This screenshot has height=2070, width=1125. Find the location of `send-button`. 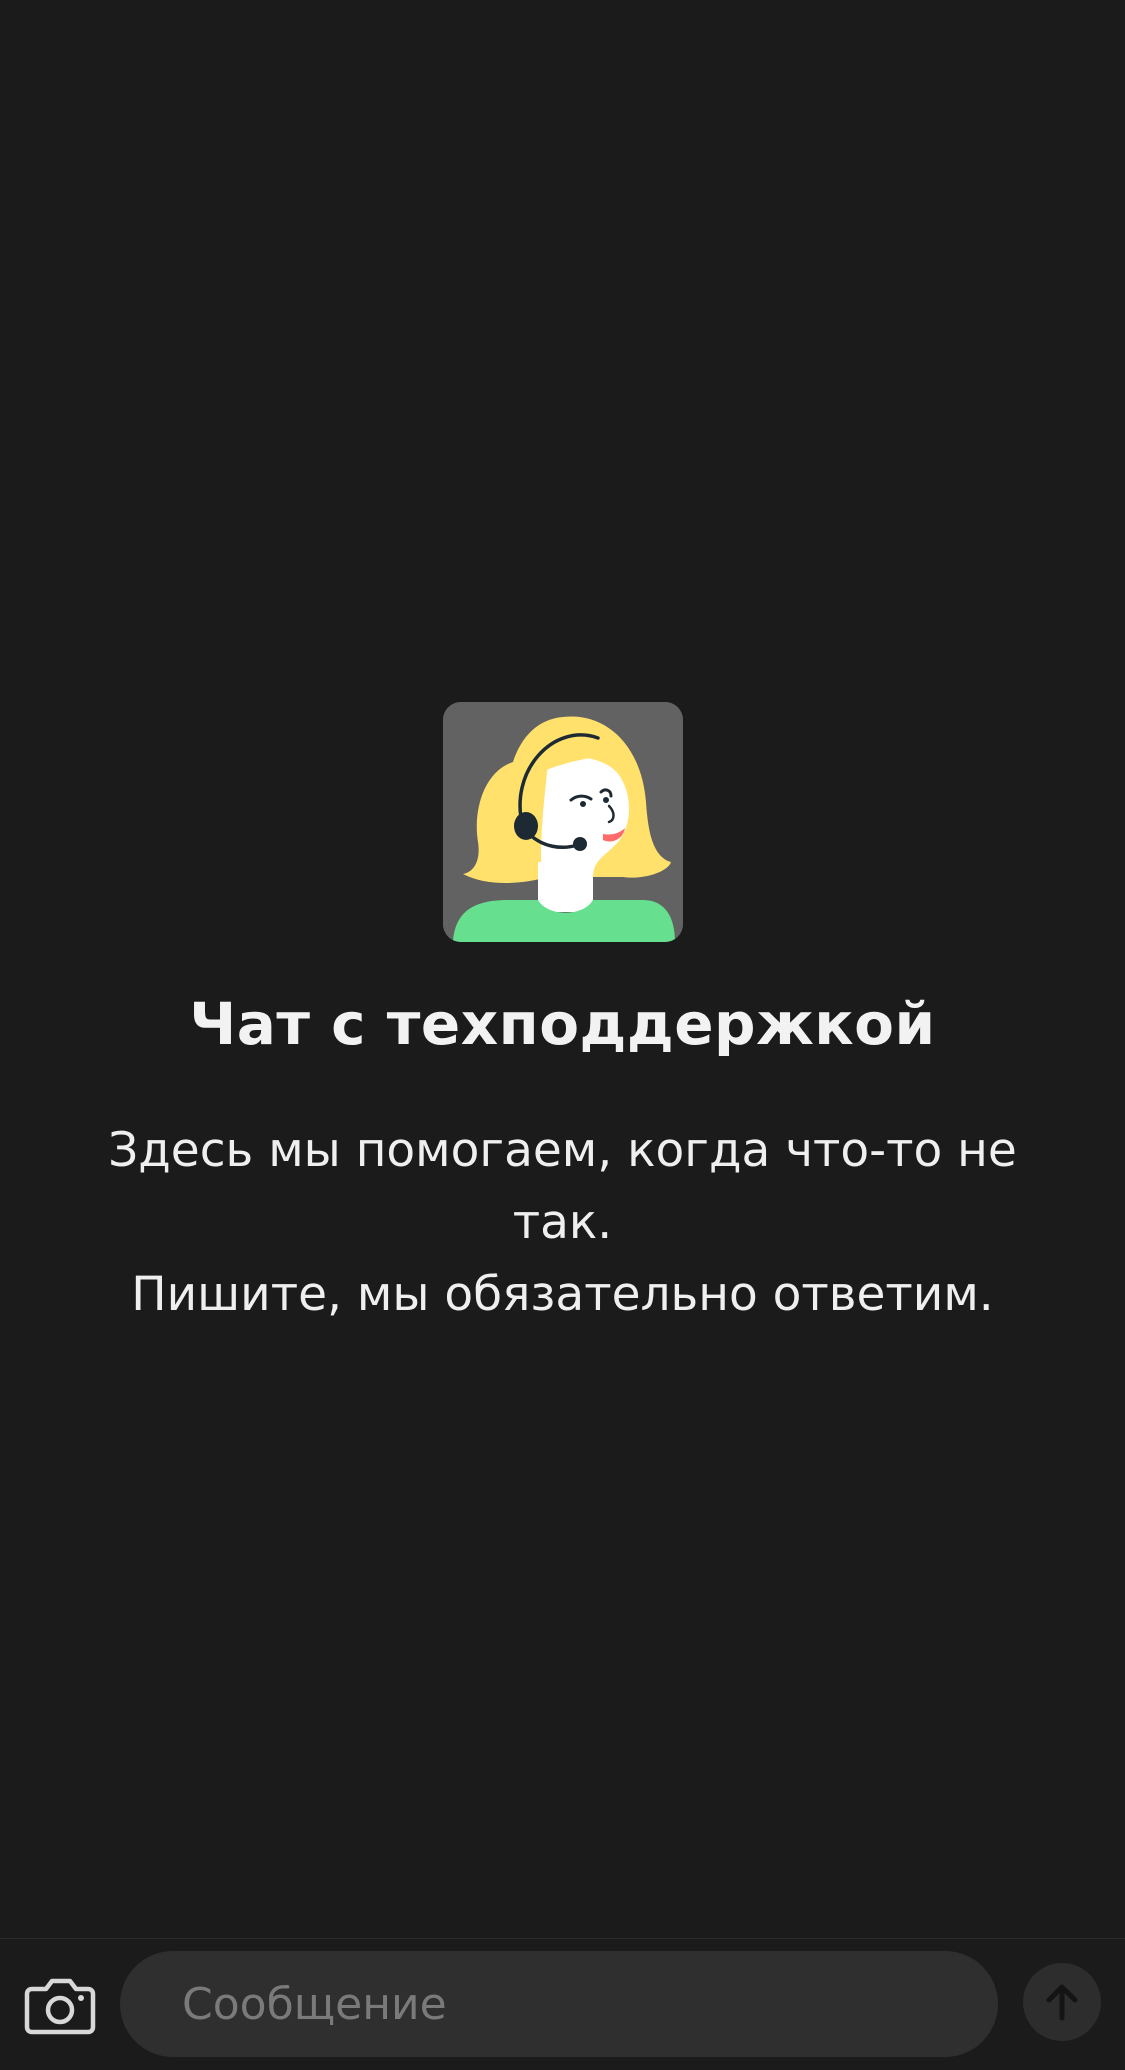

send-button is located at coordinates (1062, 2002).